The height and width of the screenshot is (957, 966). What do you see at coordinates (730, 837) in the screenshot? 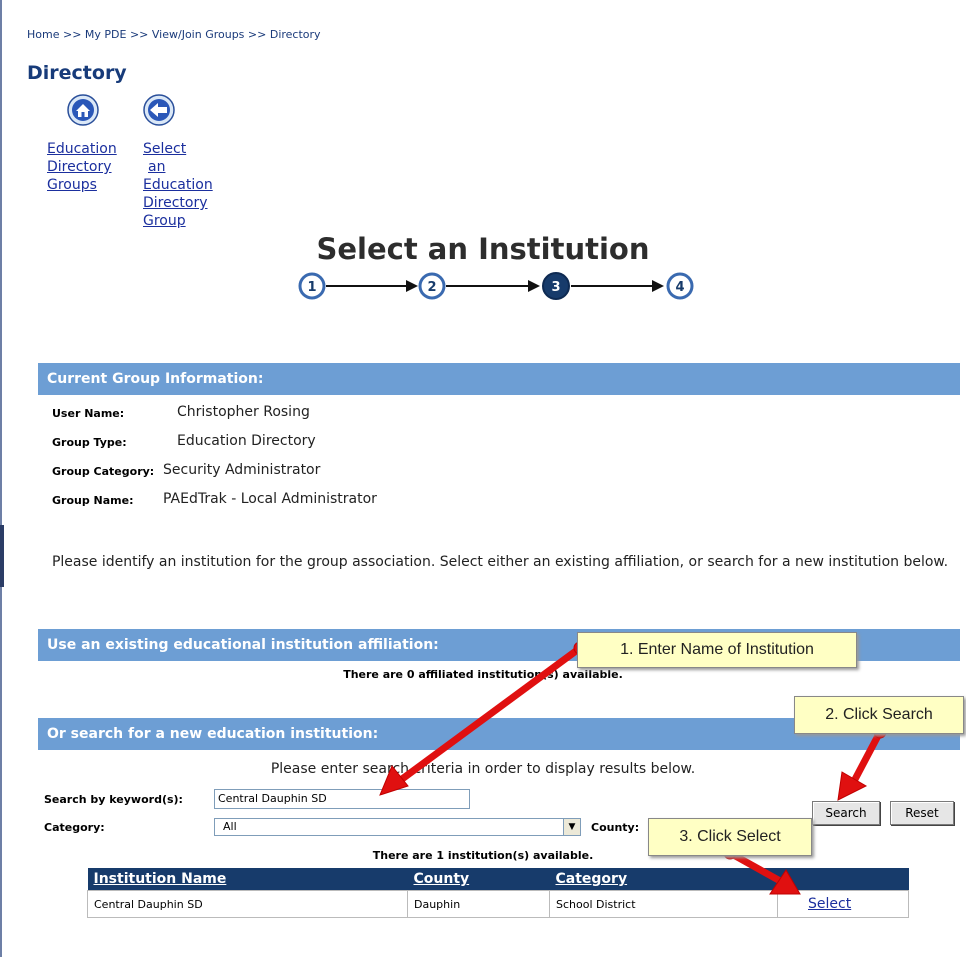
I see `callout-click-select: 3. Click Select` at bounding box center [730, 837].